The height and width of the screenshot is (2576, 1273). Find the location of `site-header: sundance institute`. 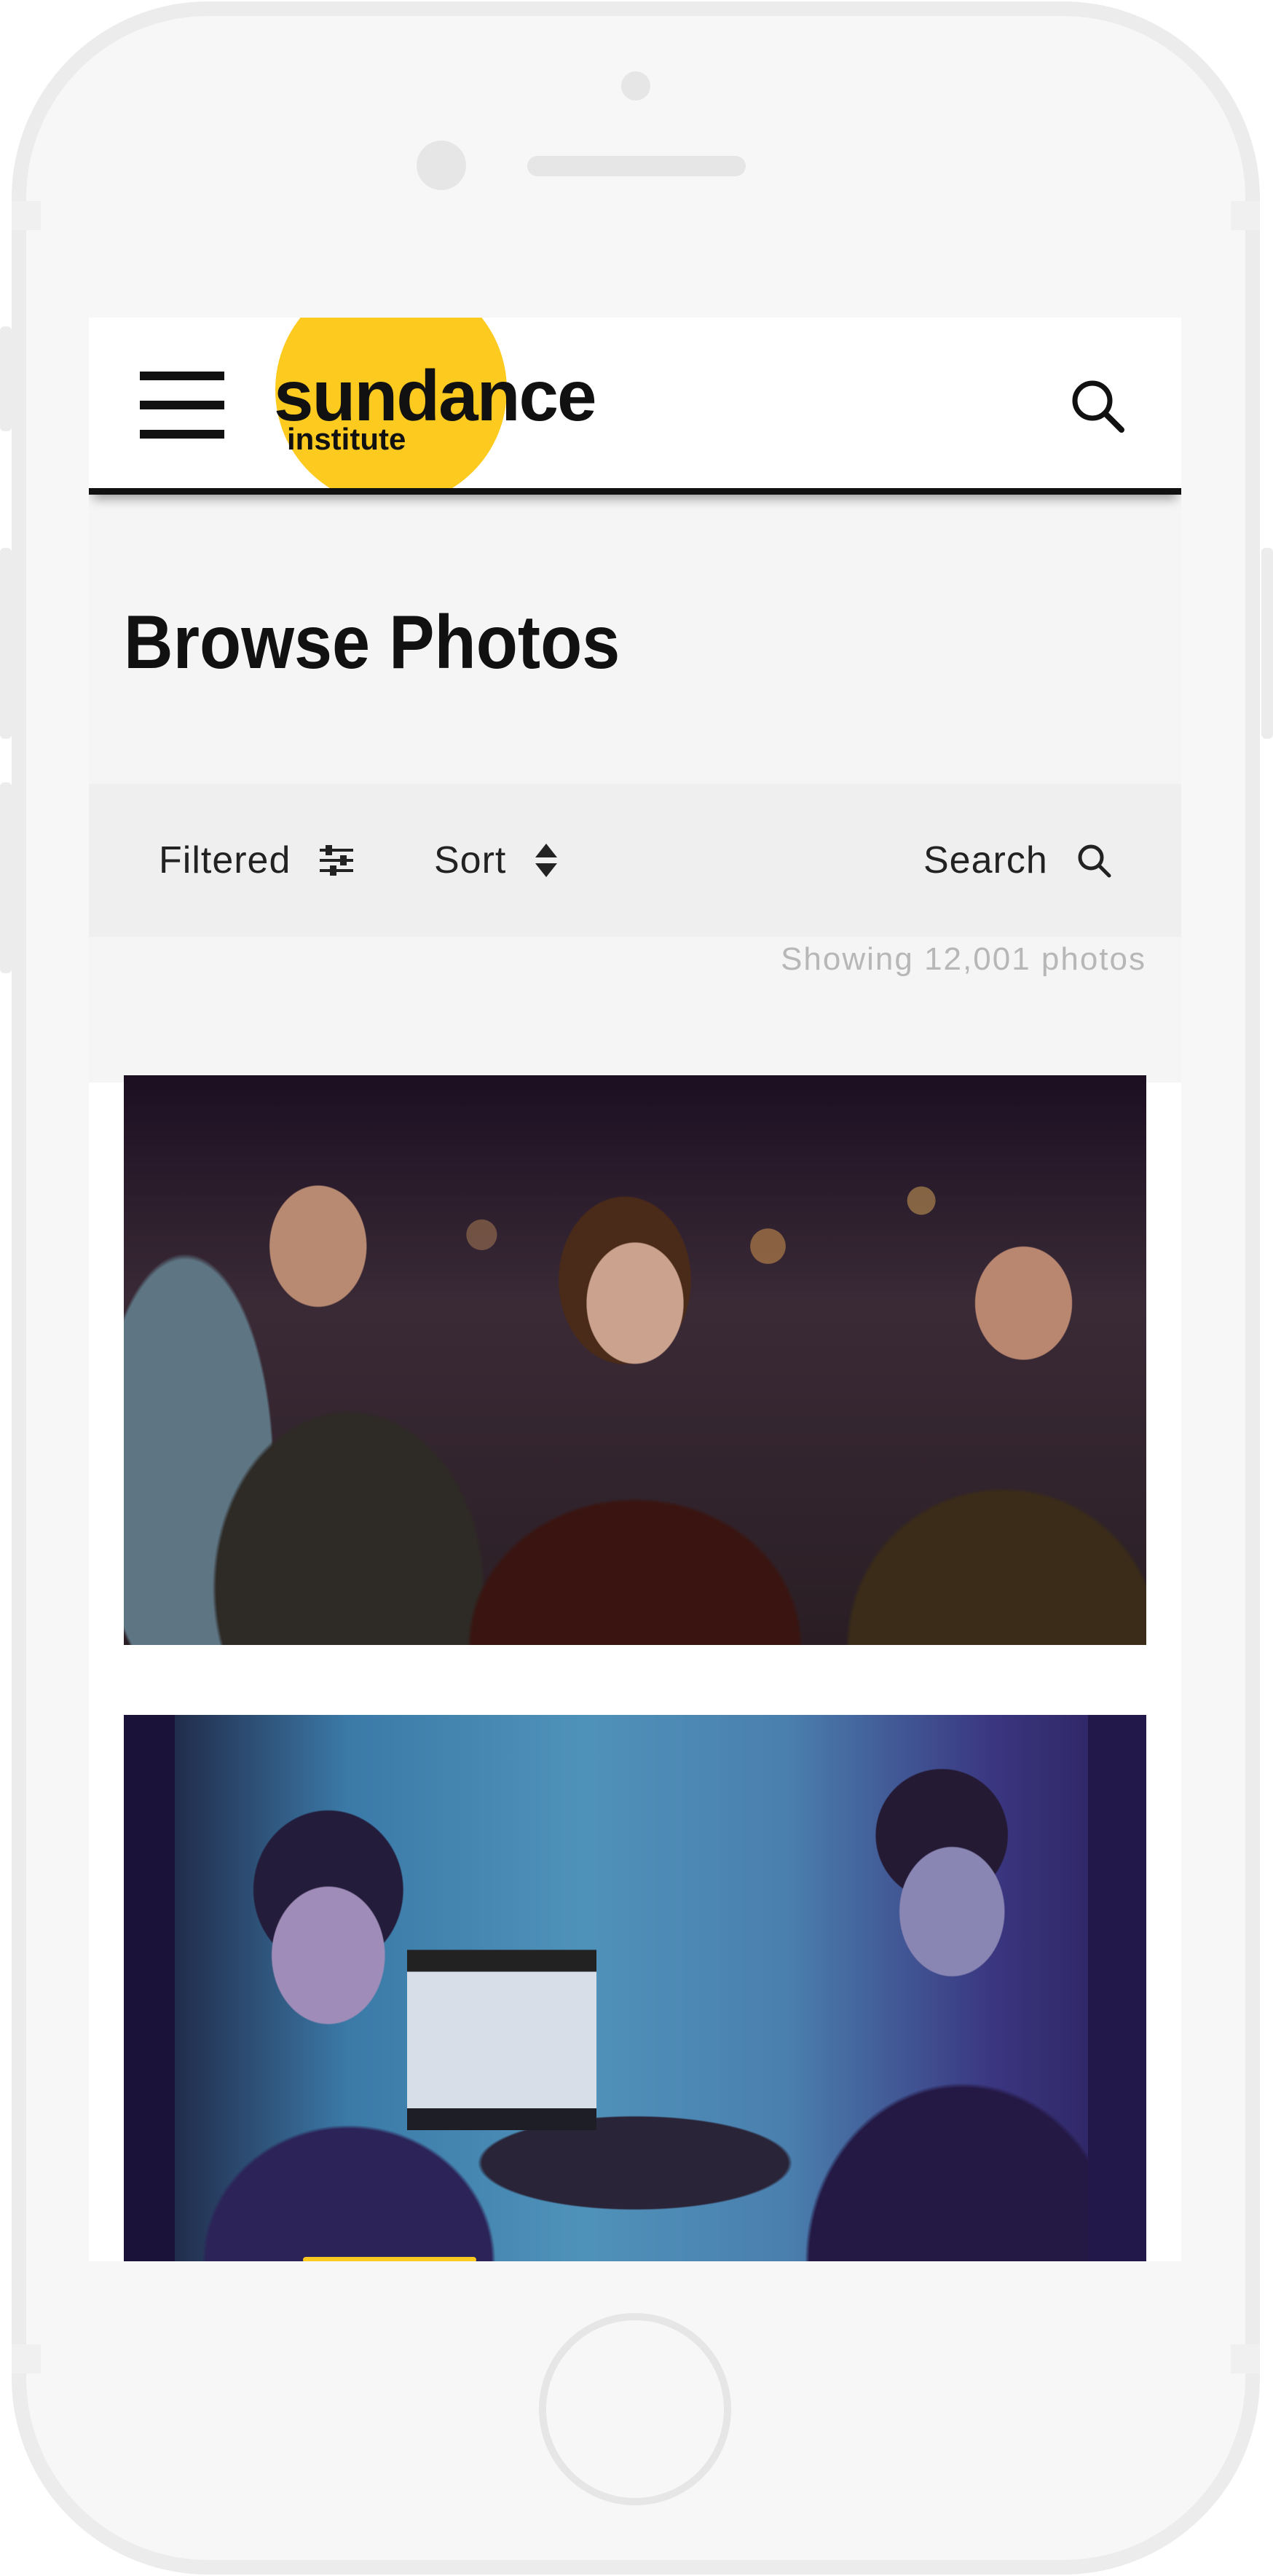

site-header: sundance institute is located at coordinates (635, 406).